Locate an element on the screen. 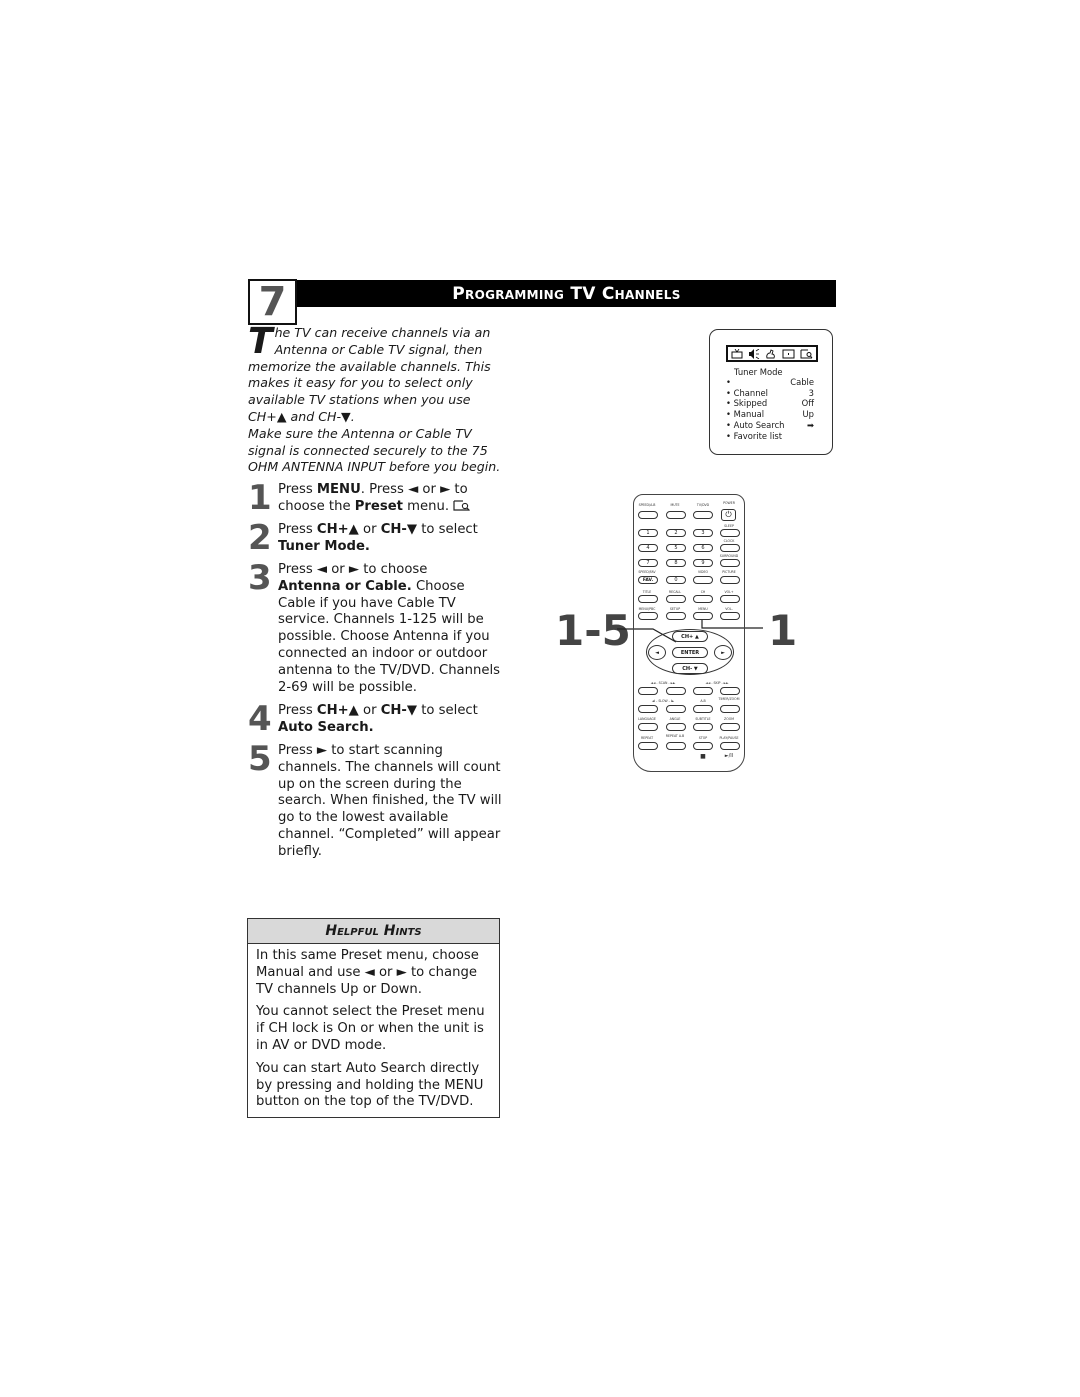 The width and height of the screenshot is (1080, 1397). remote-label: TITLE is located at coordinates (647, 592).